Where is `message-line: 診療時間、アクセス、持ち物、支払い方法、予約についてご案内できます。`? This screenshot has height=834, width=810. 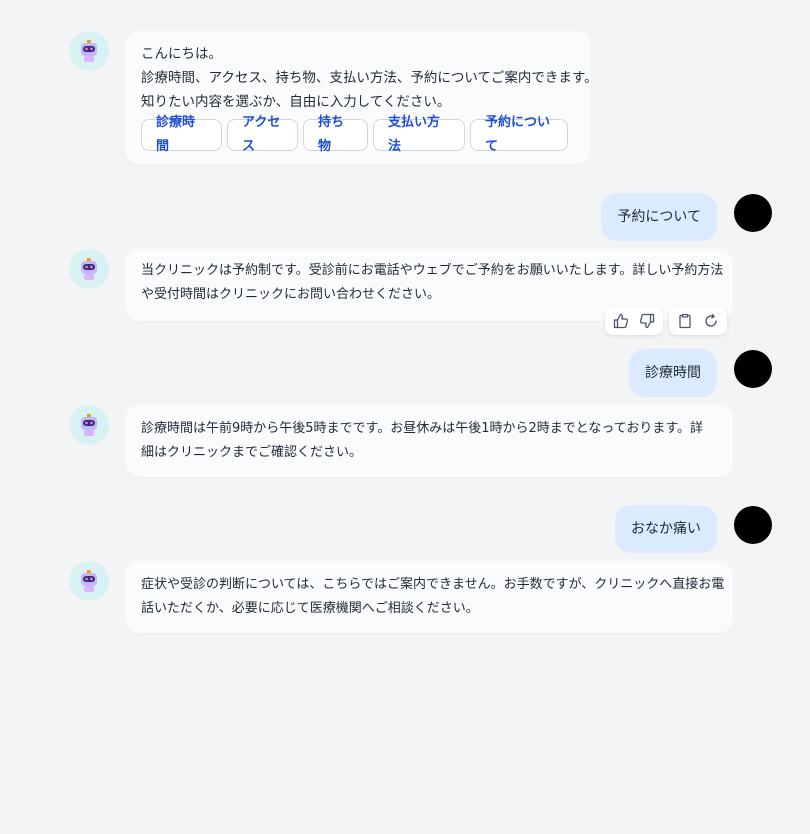
message-line: 診療時間、アクセス、持ち物、支払い方法、予約についてご案内できます。 is located at coordinates (369, 78).